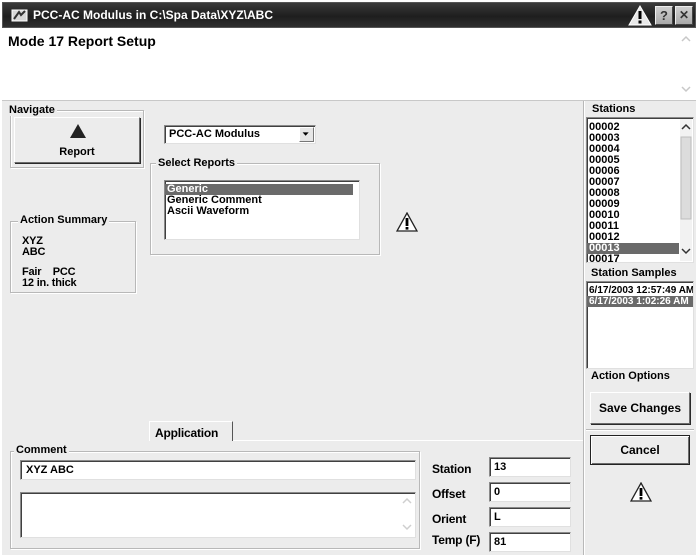 This screenshot has width=698, height=557. Describe the element at coordinates (215, 134) in the screenshot. I see `mode-select-value: PCC-AC Modulus` at that location.